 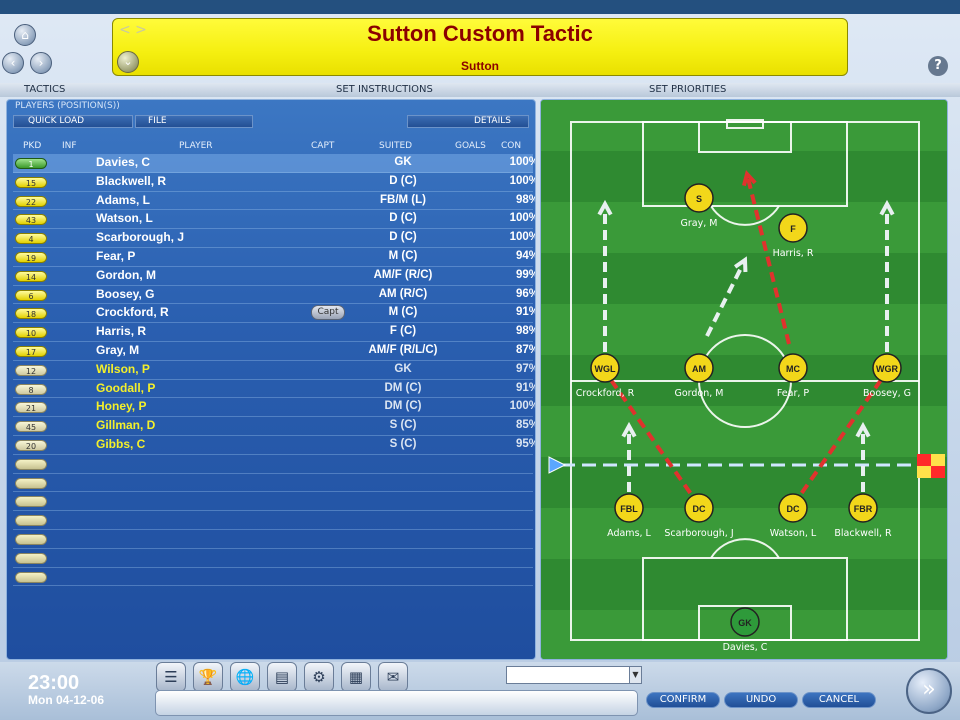 I want to click on tactics-icon: ▦, so click(x=356, y=677).